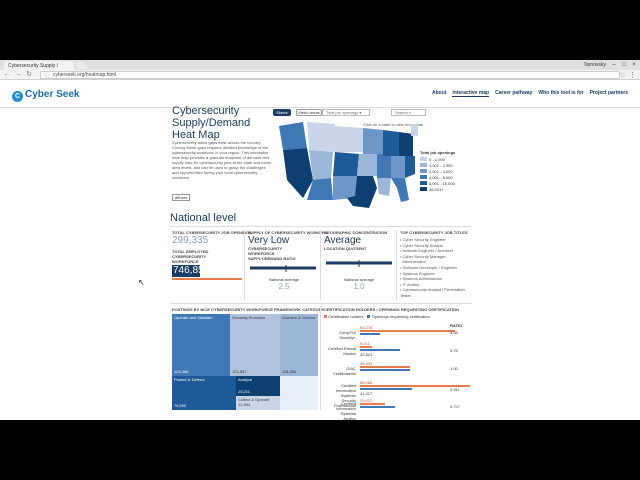 The width and height of the screenshot is (640, 480). Describe the element at coordinates (609, 93) in the screenshot. I see `nav-project-partners: Project partners` at that location.